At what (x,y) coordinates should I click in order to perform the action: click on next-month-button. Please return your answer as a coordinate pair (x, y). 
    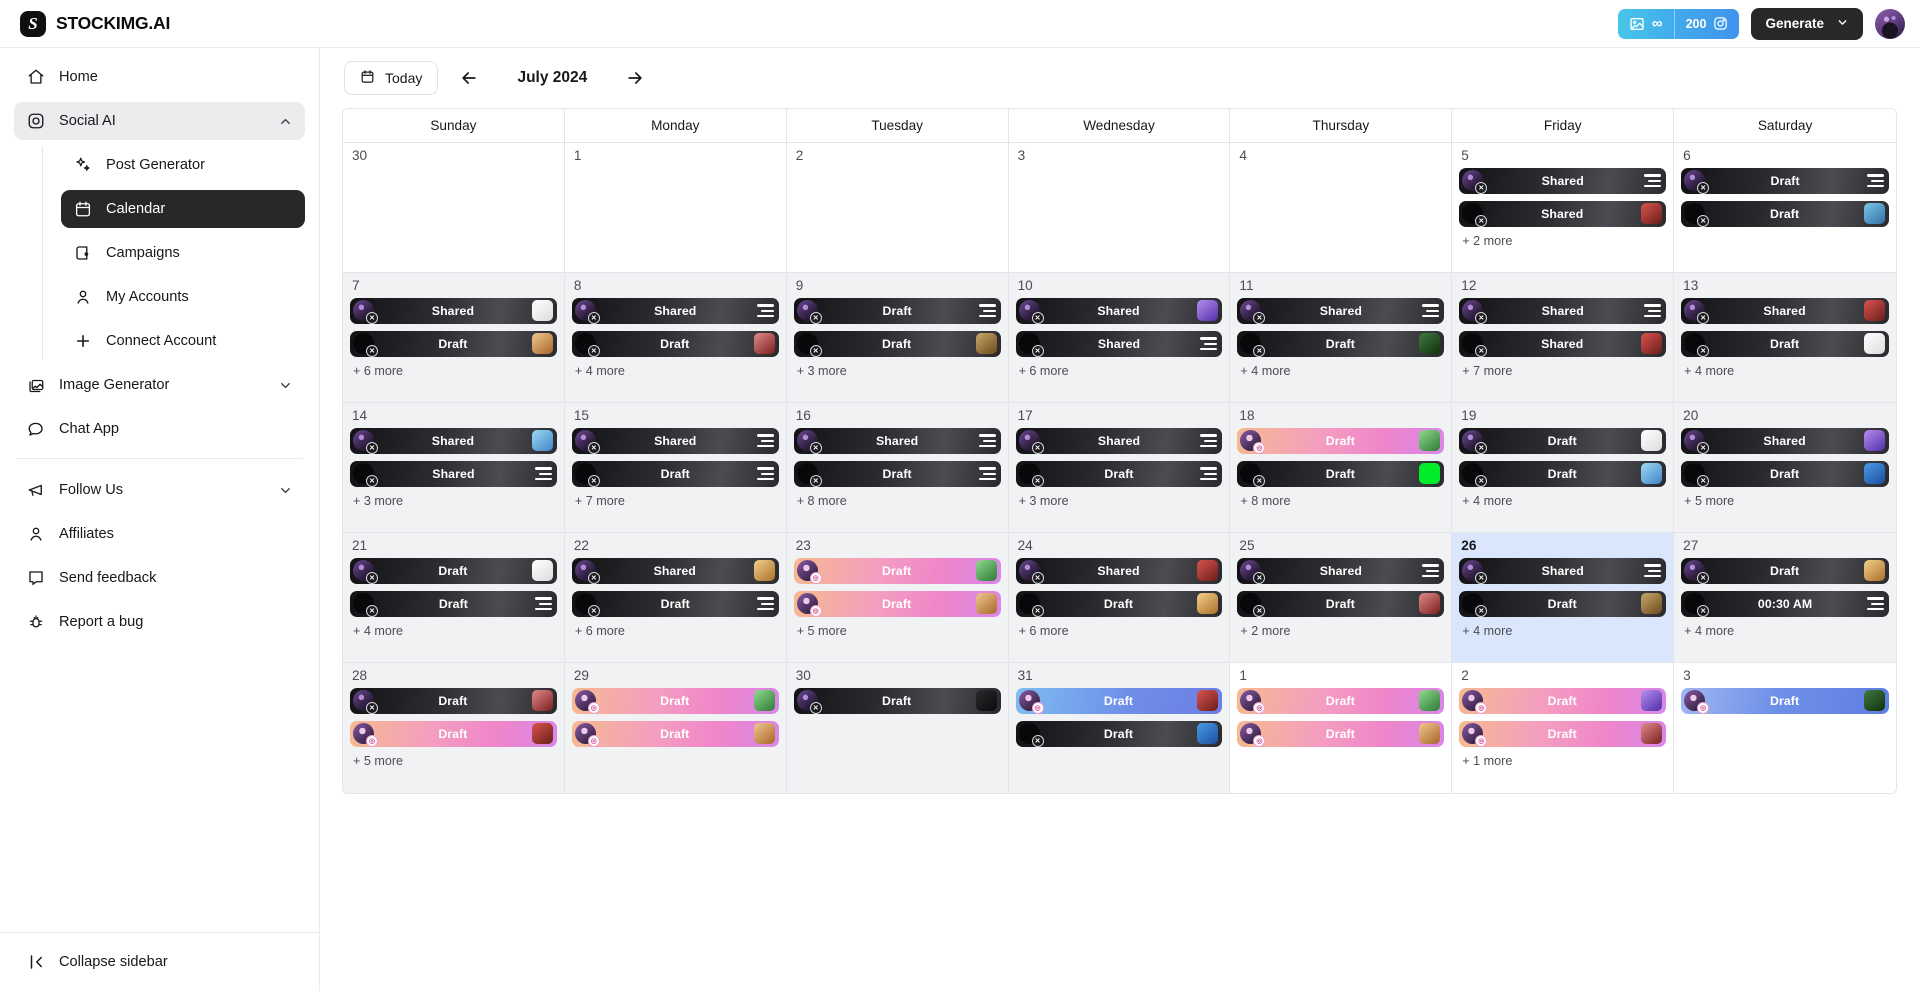
    Looking at the image, I should click on (635, 78).